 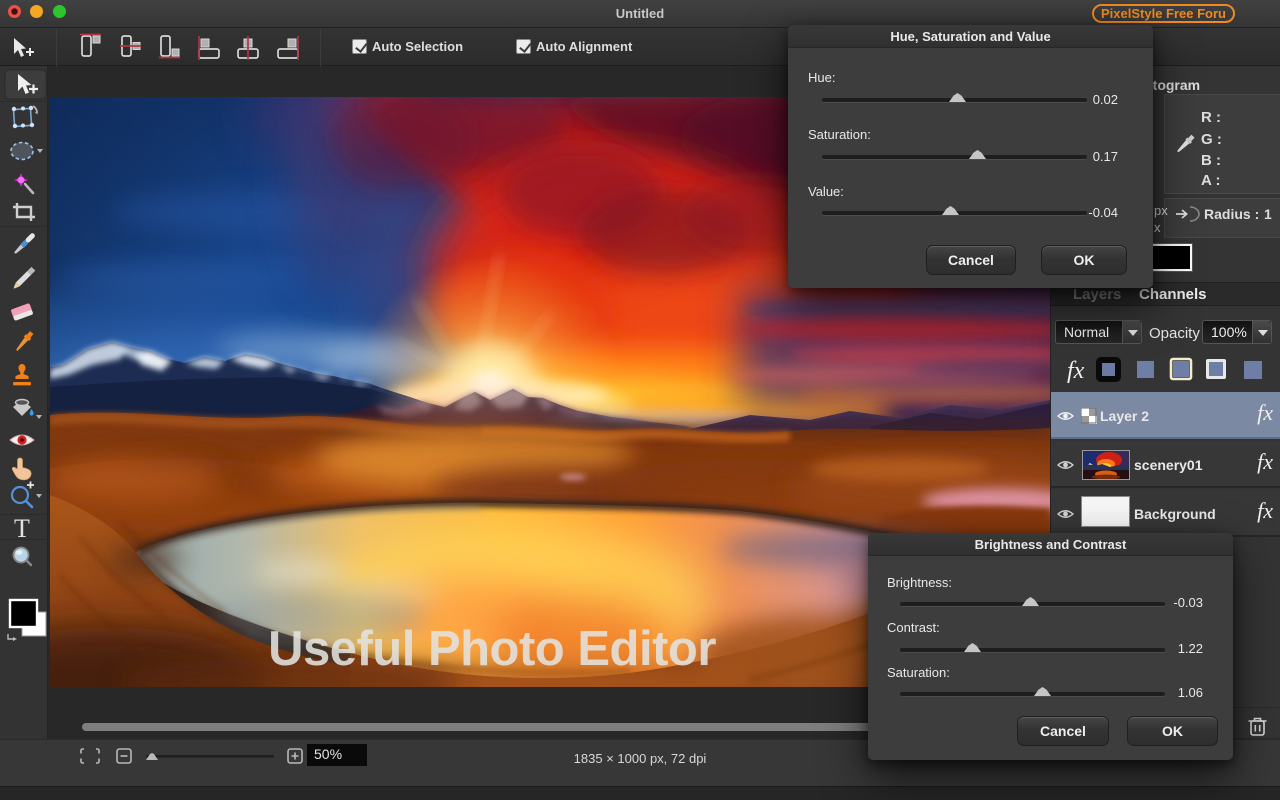 I want to click on svg-text: Useful Photo Editor, so click(x=492, y=649).